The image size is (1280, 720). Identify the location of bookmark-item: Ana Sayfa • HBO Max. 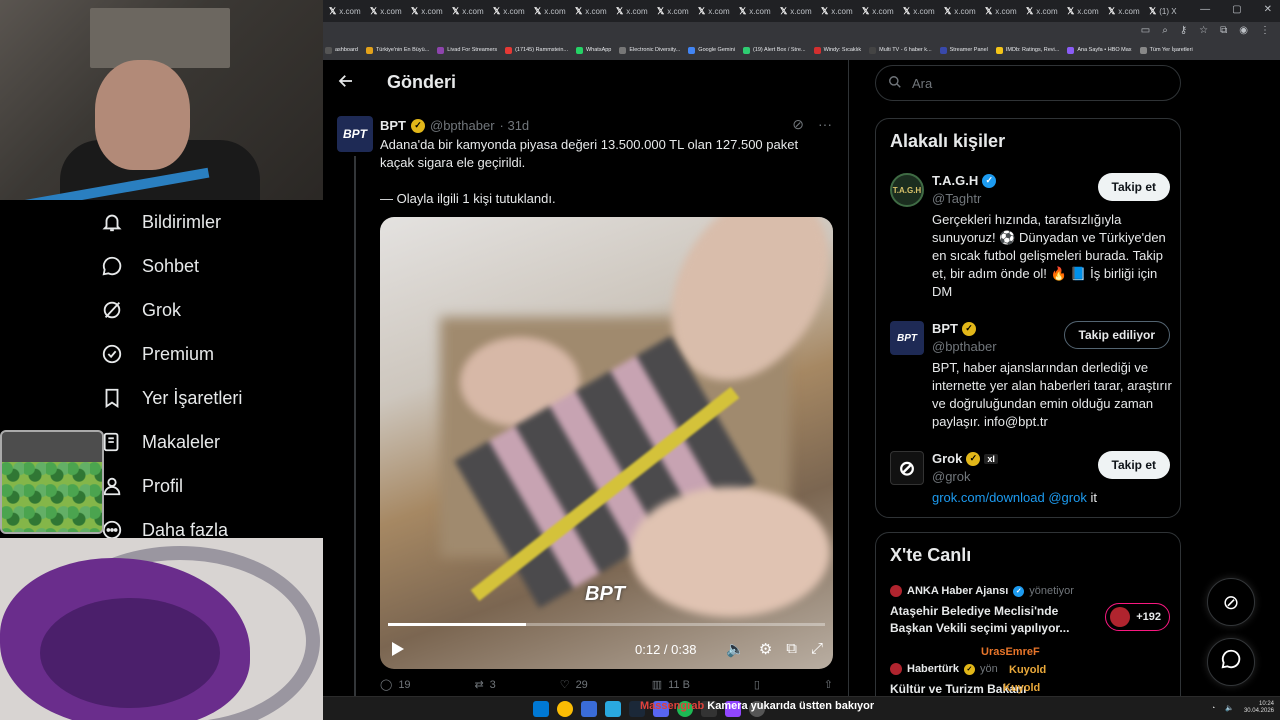
(1099, 50).